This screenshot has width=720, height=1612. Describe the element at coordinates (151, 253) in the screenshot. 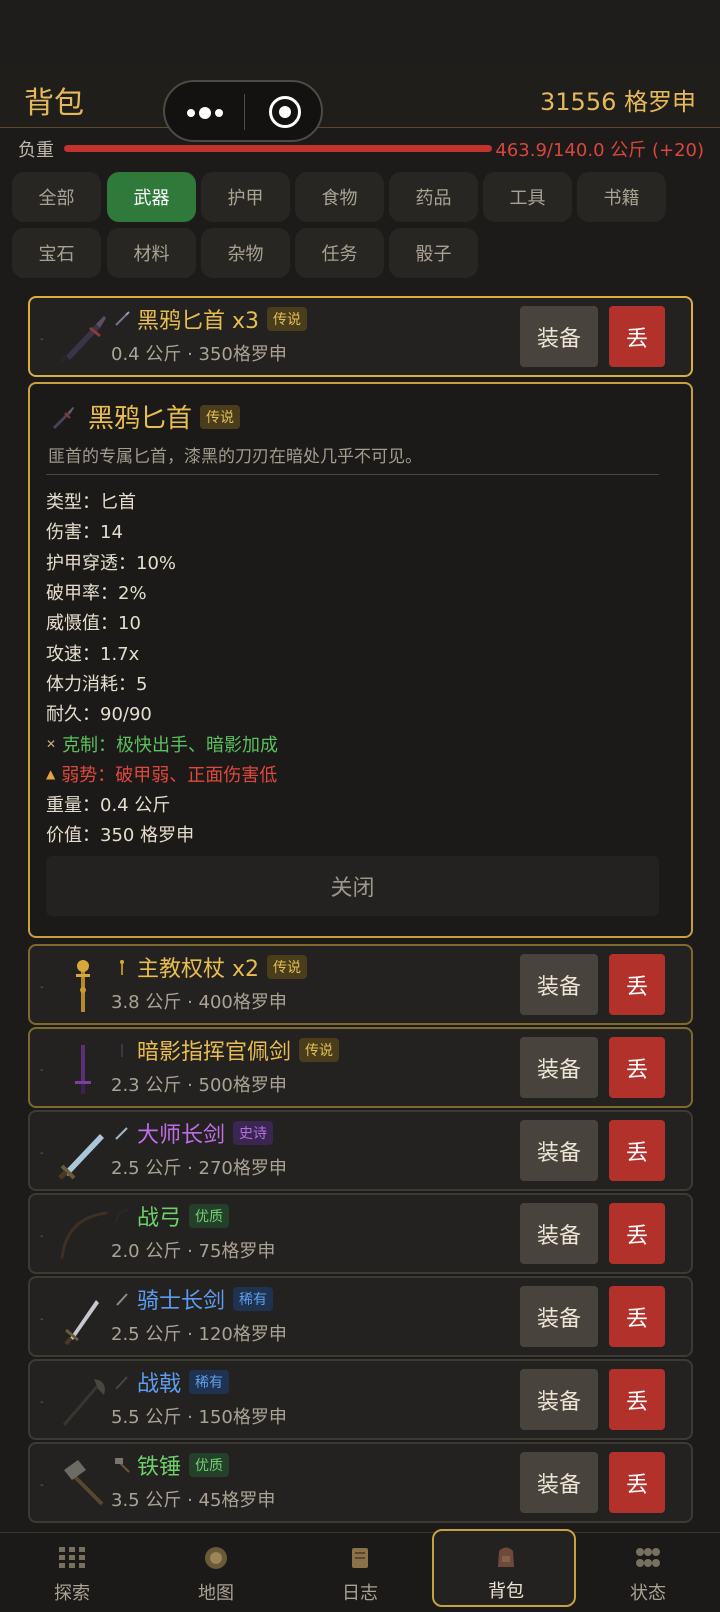

I see `tab-materials: 材料` at that location.